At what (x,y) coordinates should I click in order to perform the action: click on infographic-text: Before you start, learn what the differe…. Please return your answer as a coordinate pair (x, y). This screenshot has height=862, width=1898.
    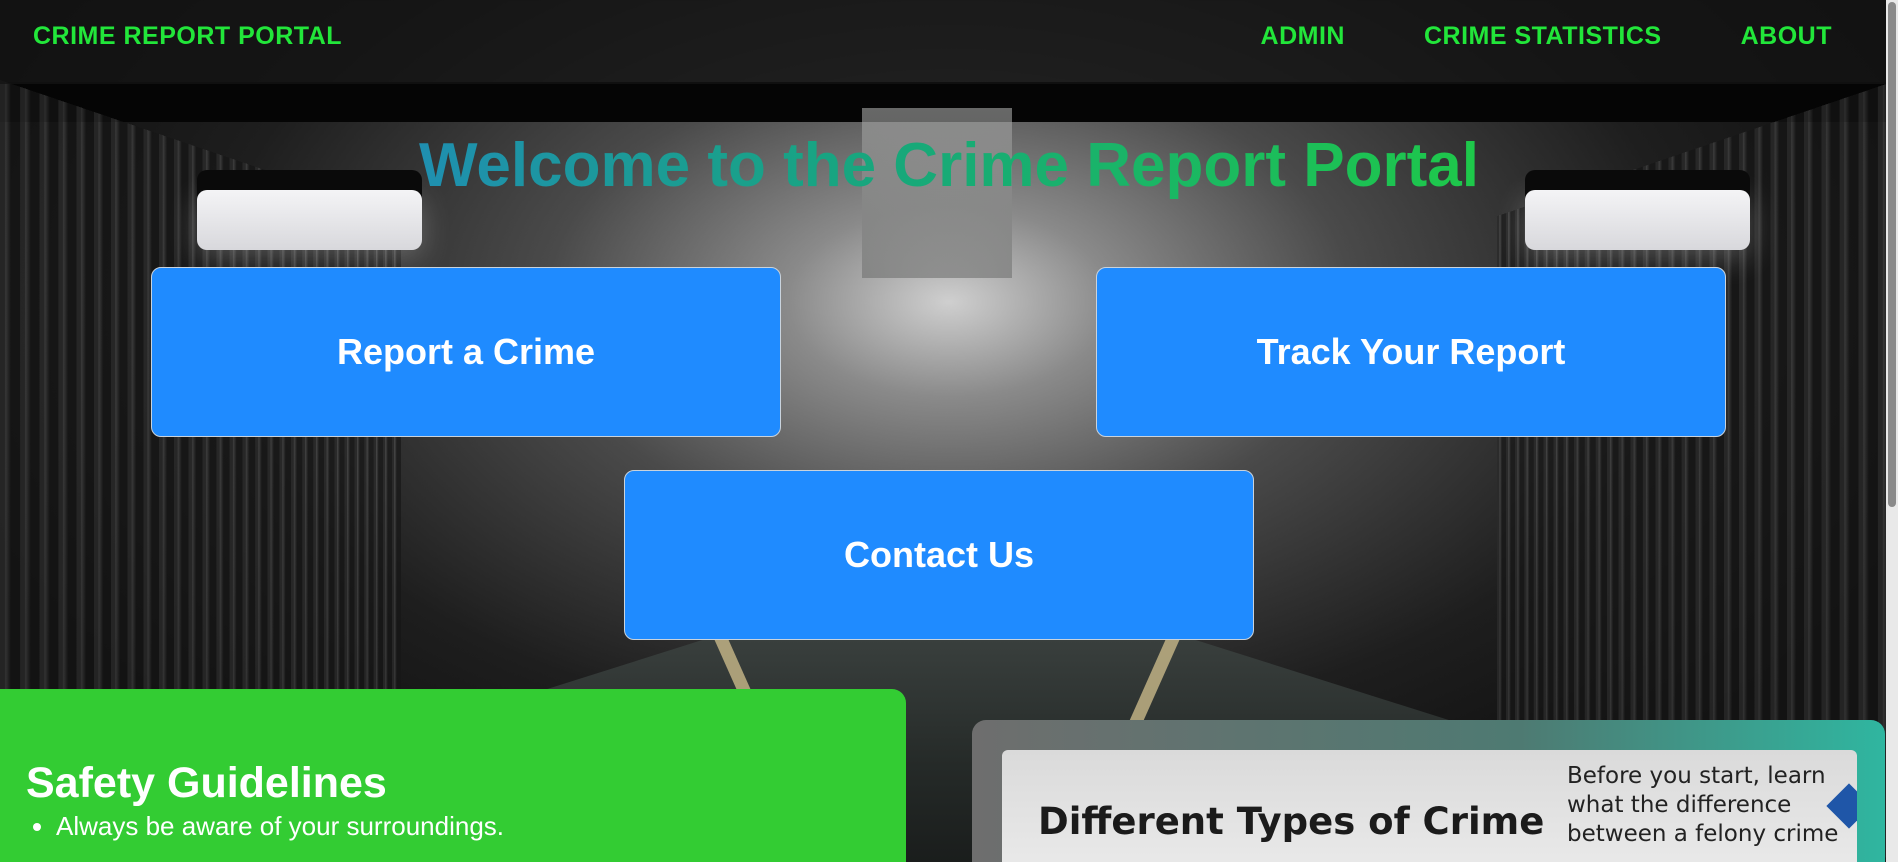
    Looking at the image, I should click on (1703, 805).